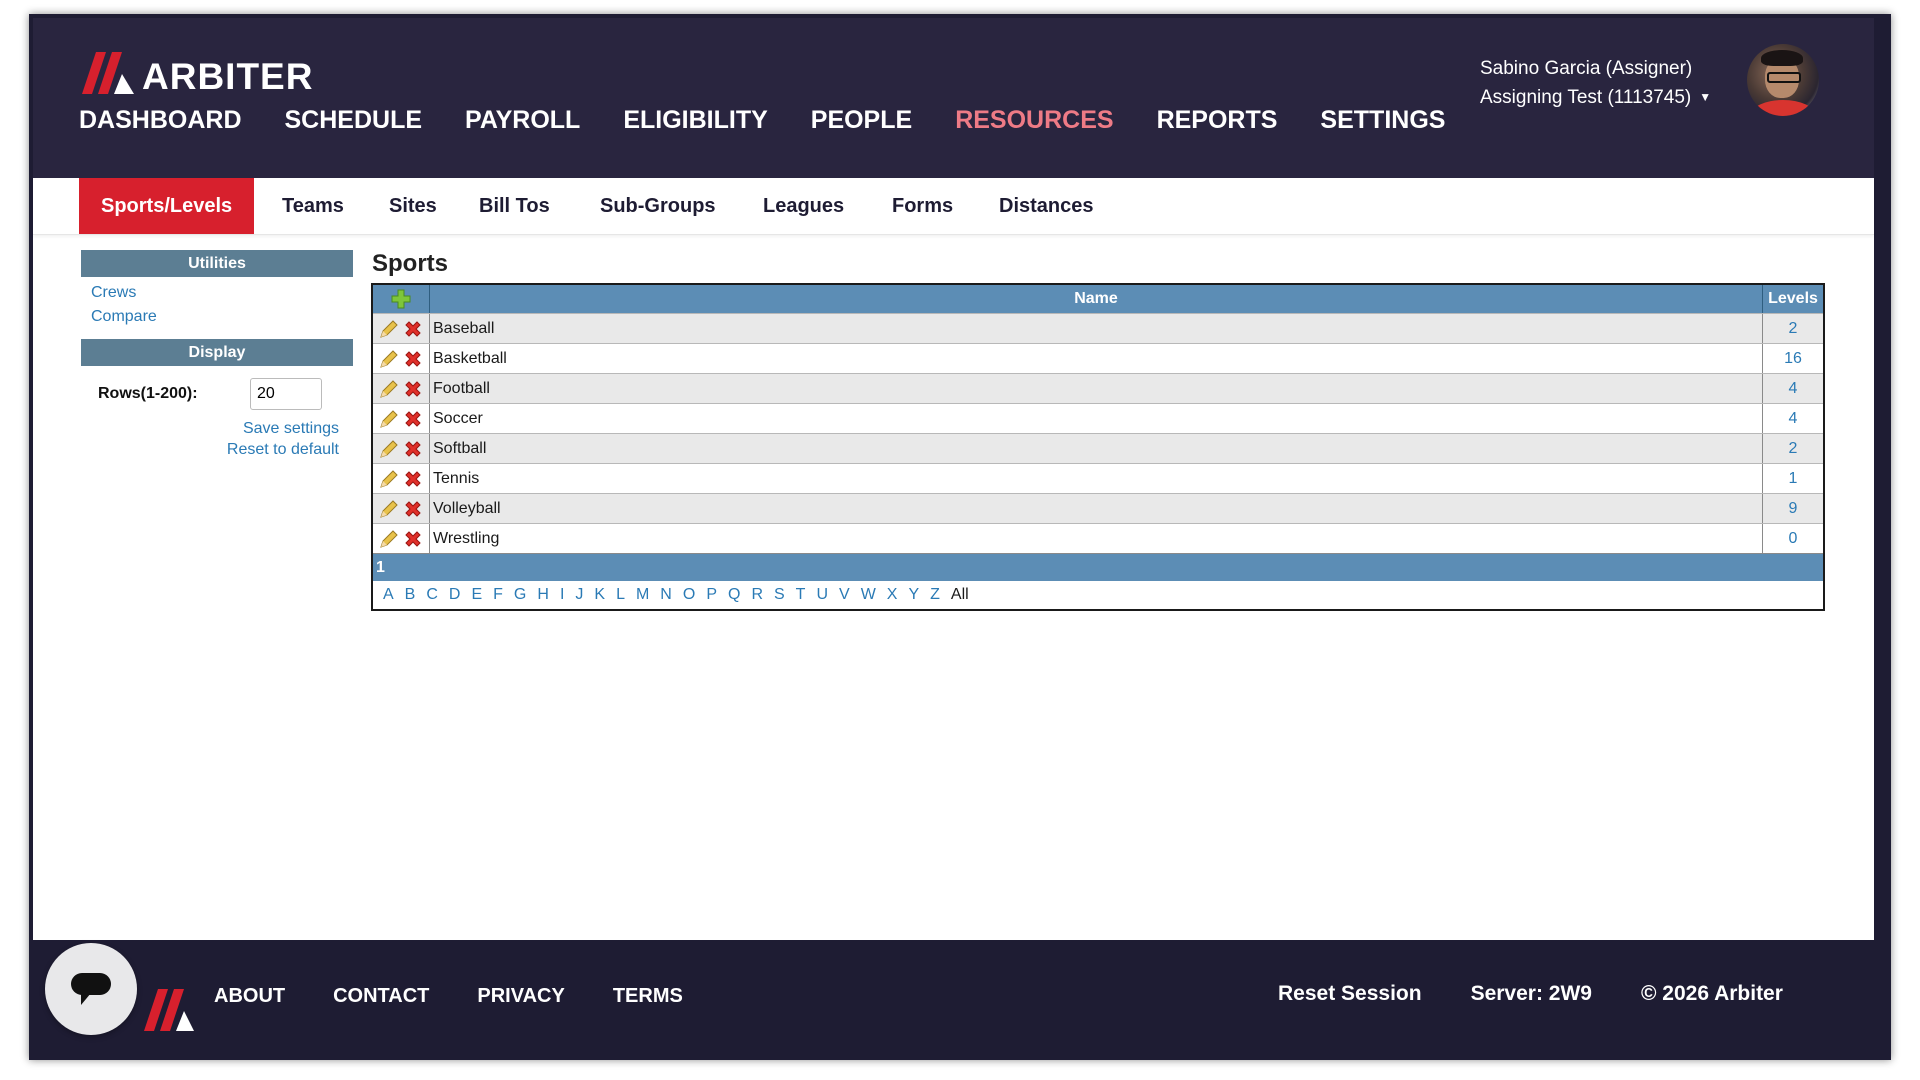 The image size is (1920, 1080). Describe the element at coordinates (892, 595) in the screenshot. I see `alpha-filter-x: X` at that location.